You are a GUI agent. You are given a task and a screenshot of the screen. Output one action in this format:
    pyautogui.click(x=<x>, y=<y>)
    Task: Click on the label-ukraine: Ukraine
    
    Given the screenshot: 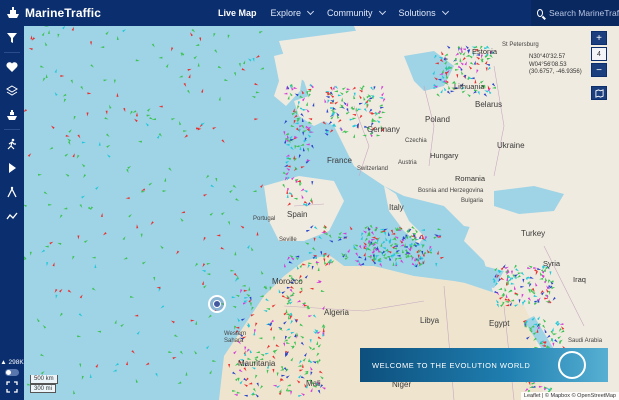 What is the action you would take?
    pyautogui.click(x=511, y=145)
    